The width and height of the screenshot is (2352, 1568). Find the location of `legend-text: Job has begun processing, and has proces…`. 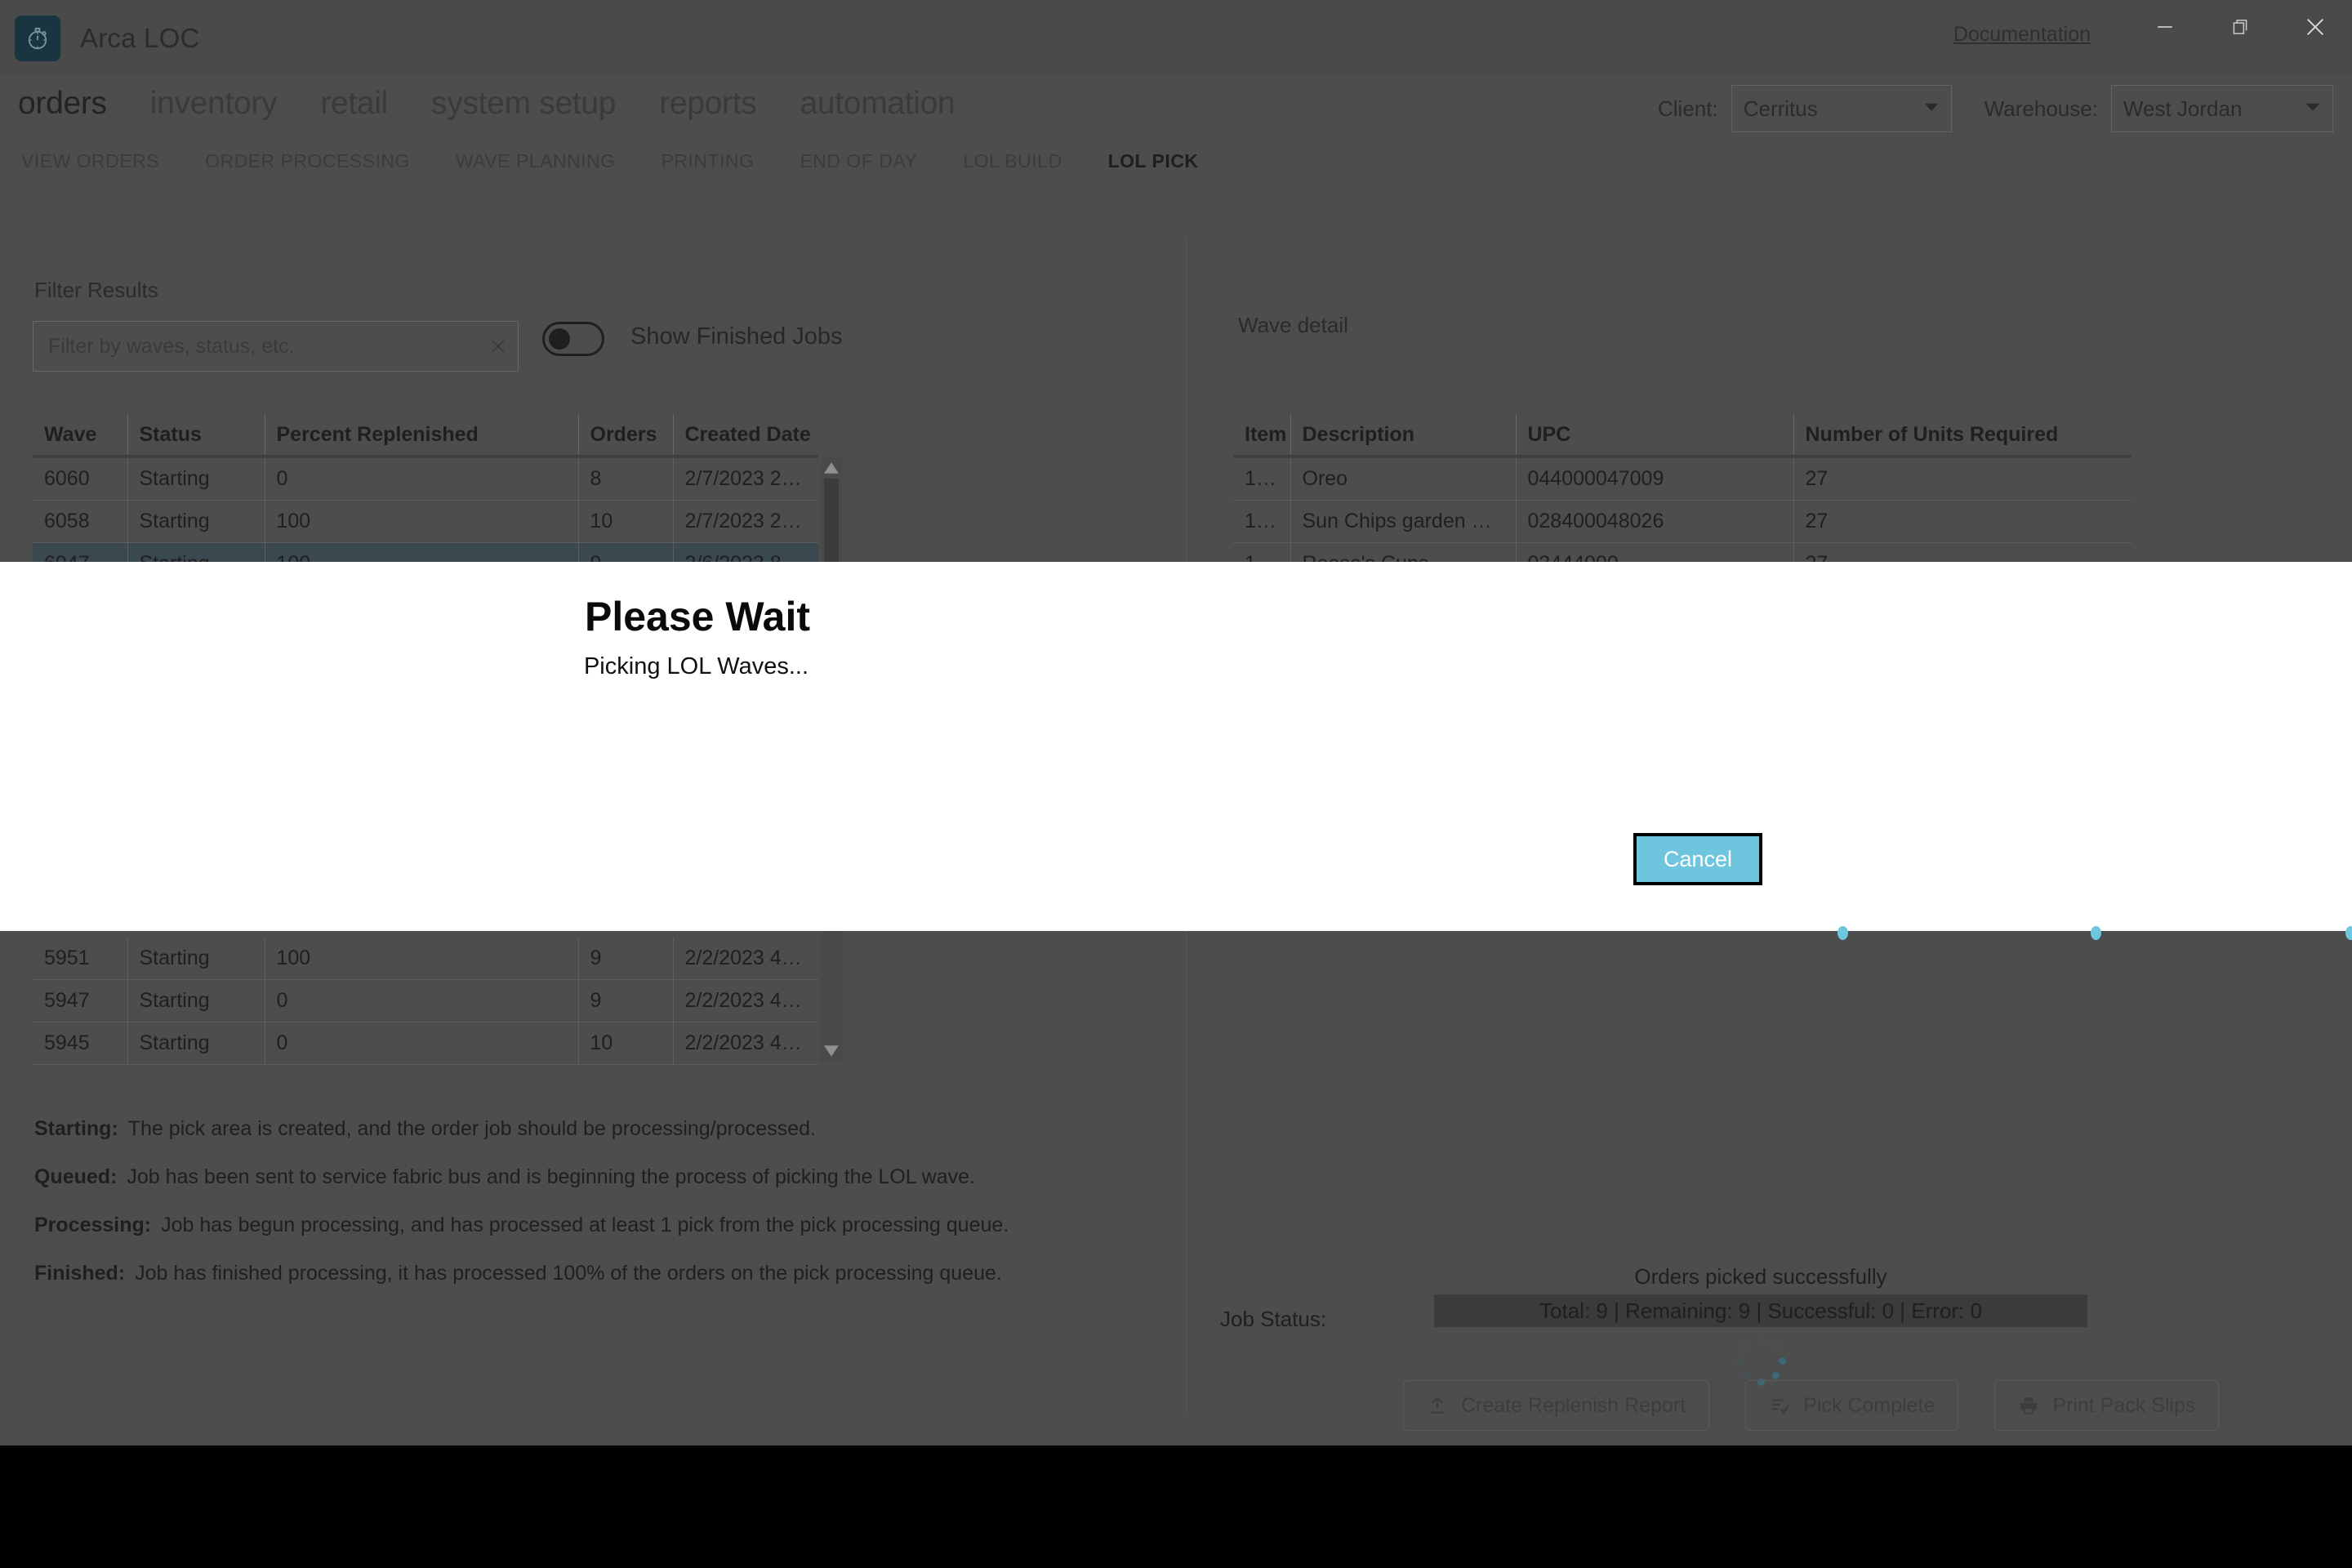

legend-text: Job has begun processing, and has proces… is located at coordinates (585, 1225).